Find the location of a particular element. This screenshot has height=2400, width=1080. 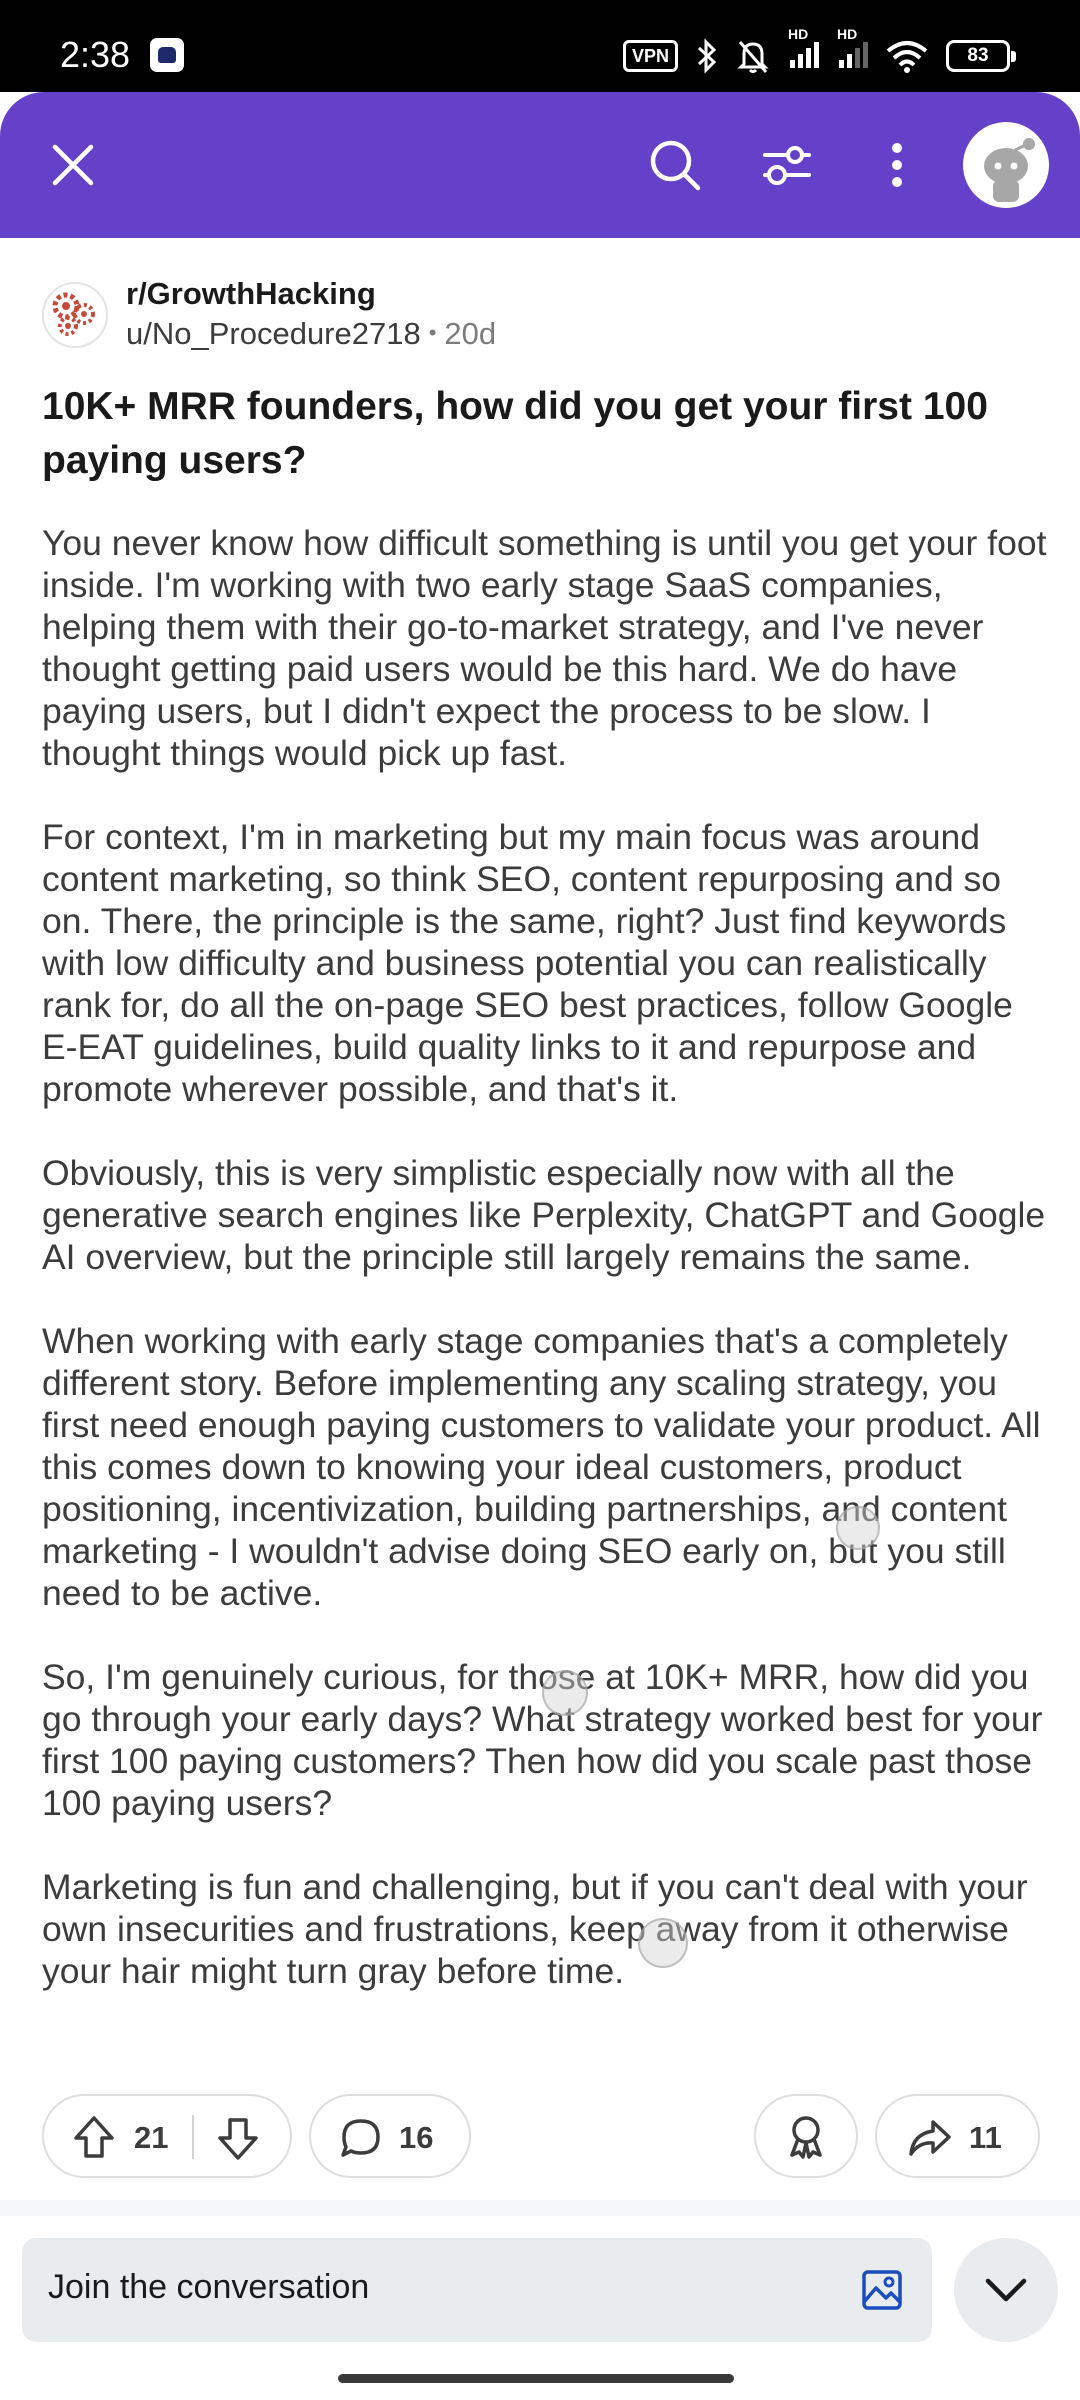

downvote-button is located at coordinates (239, 2139).